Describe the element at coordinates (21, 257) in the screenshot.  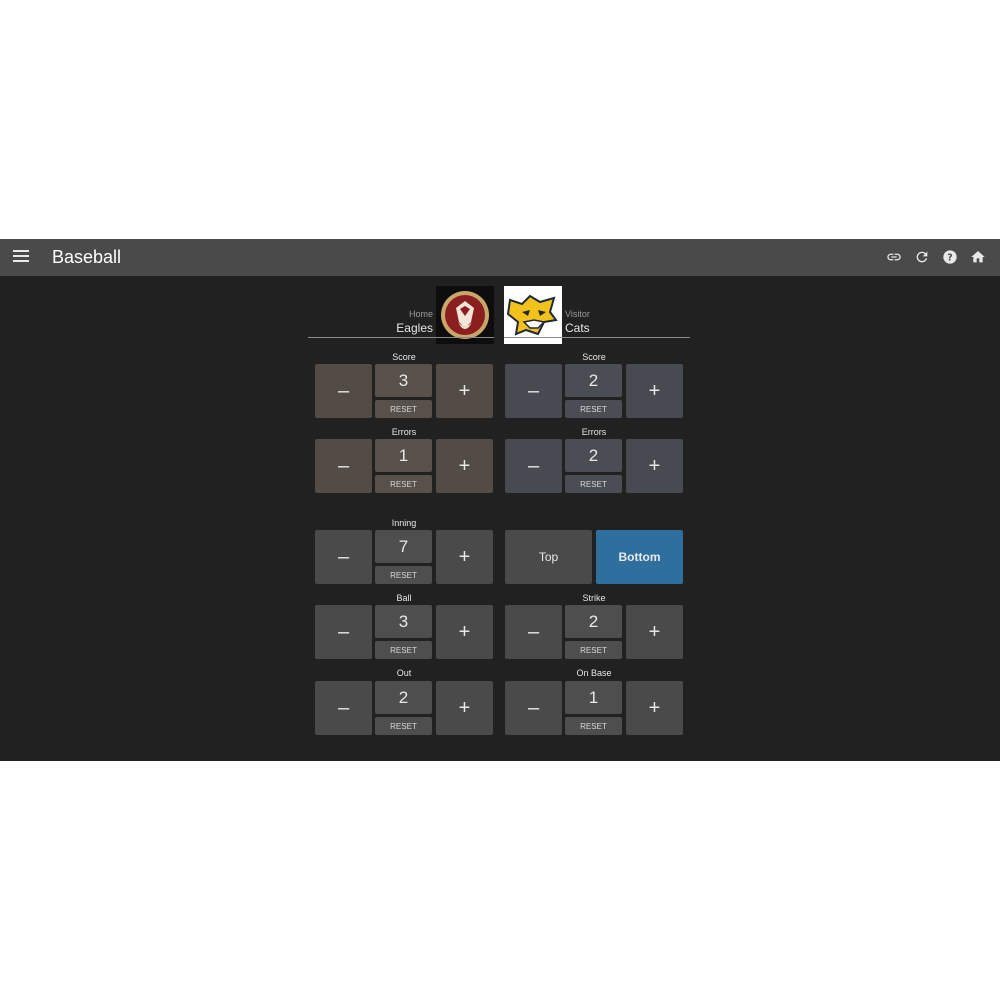
I see `menu-icon` at that location.